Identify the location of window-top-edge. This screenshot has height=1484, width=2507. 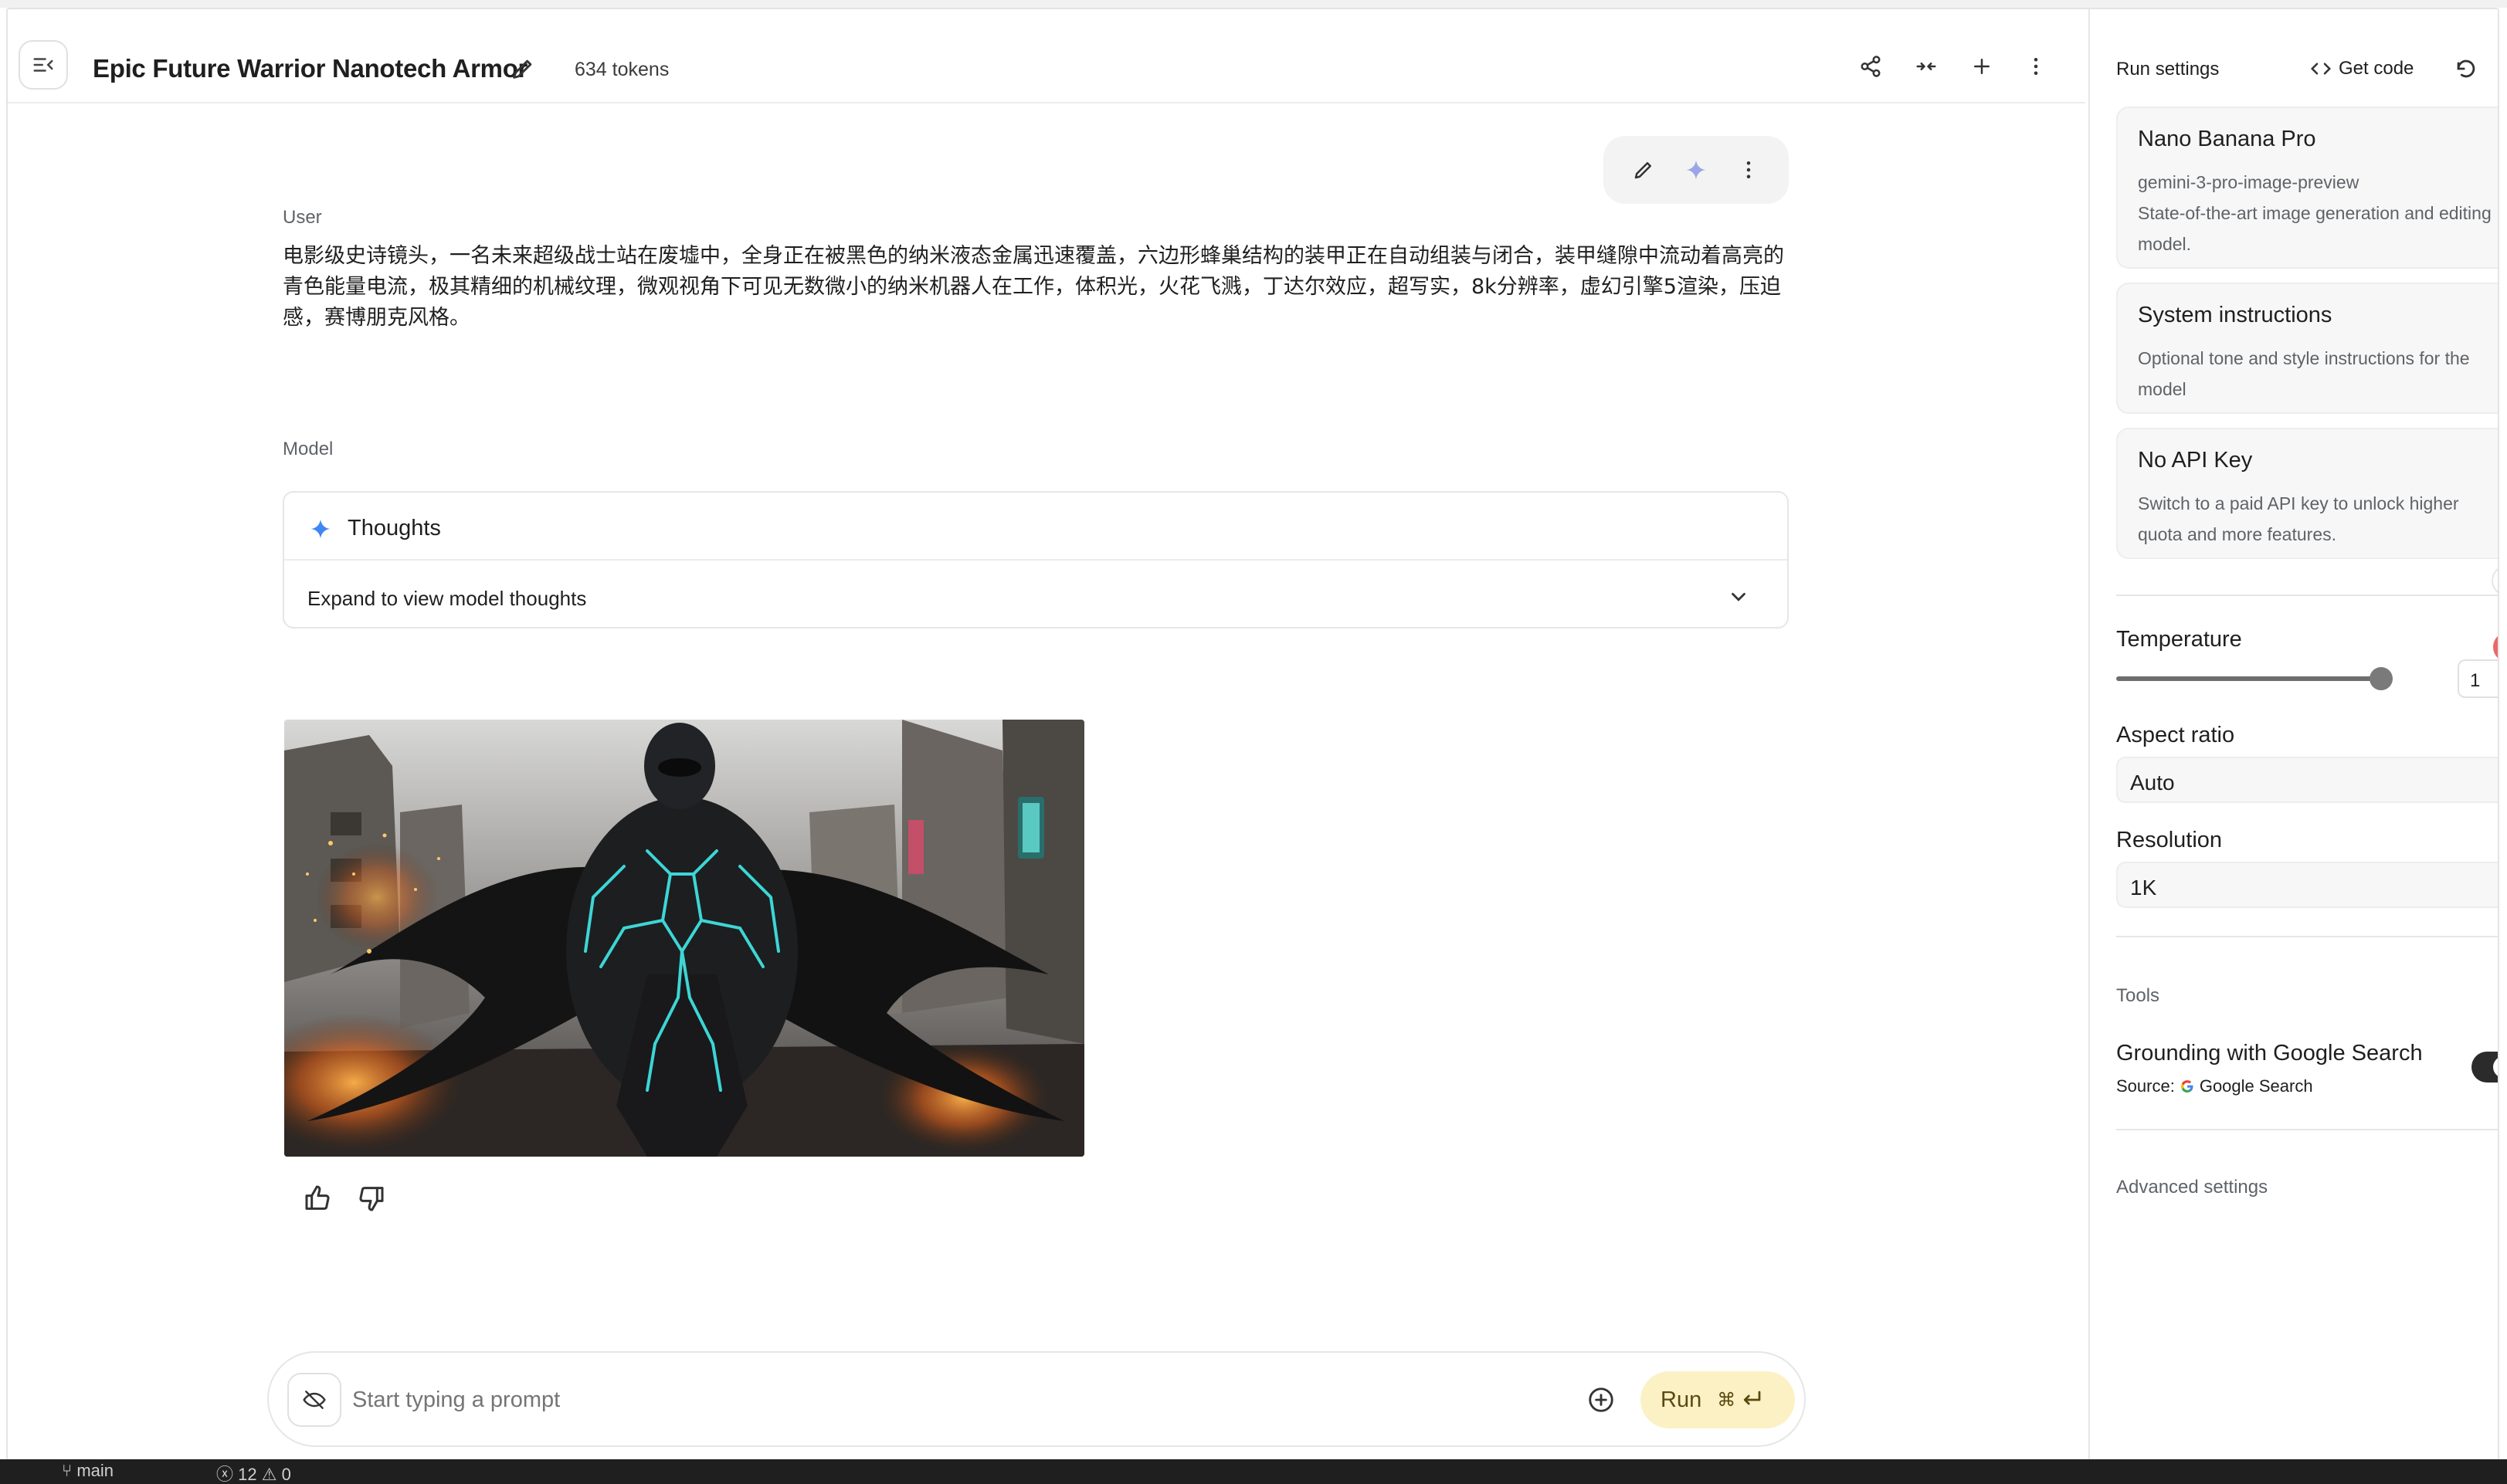
(1253, 4).